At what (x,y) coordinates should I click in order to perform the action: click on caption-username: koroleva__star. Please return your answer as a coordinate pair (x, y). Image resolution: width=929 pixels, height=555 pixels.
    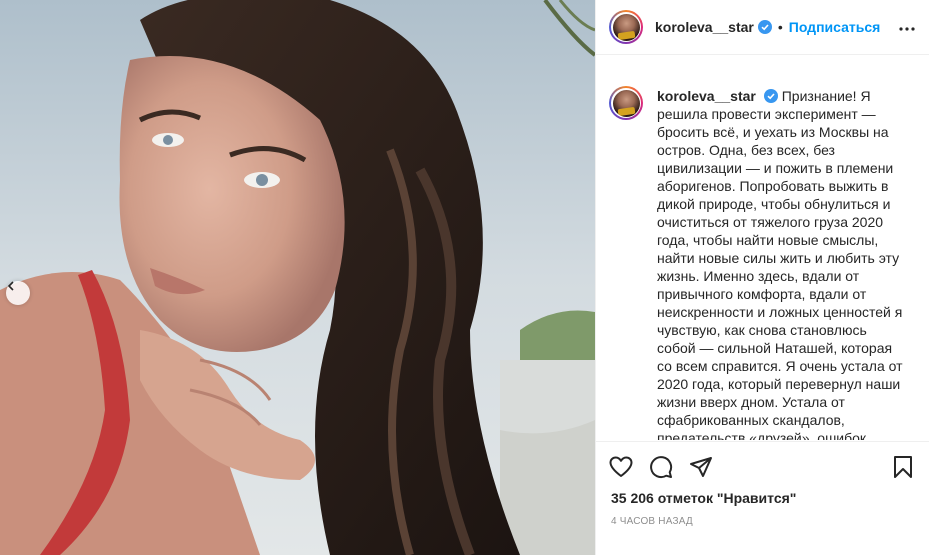
    Looking at the image, I should click on (706, 96).